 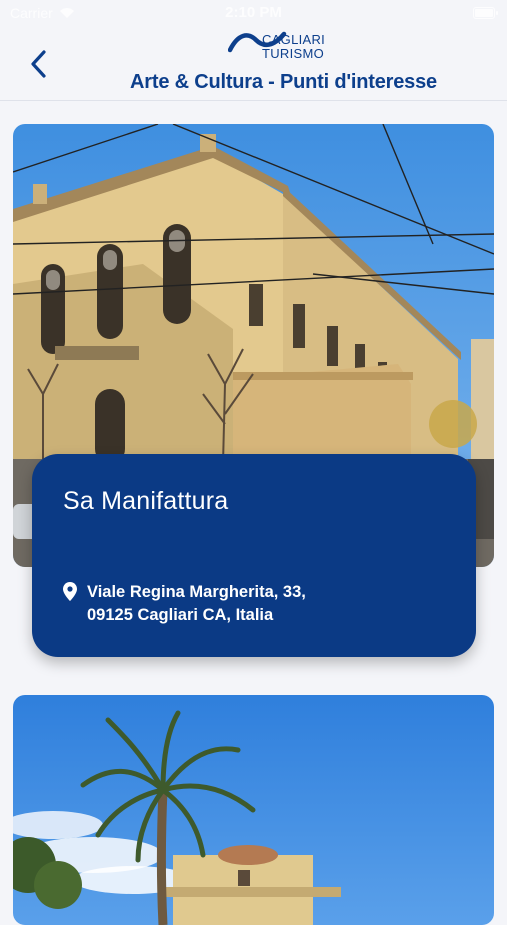 What do you see at coordinates (283, 82) in the screenshot?
I see `page-title: Arte & Cultura - Punti d'interesse` at bounding box center [283, 82].